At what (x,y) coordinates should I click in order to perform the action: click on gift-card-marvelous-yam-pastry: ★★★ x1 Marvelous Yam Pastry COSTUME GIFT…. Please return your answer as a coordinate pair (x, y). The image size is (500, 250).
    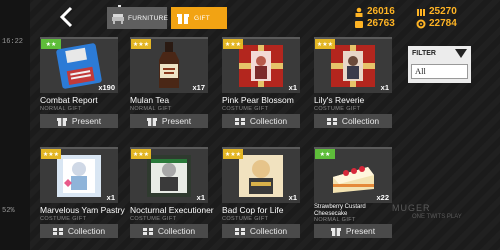
    Looking at the image, I should click on (82, 197).